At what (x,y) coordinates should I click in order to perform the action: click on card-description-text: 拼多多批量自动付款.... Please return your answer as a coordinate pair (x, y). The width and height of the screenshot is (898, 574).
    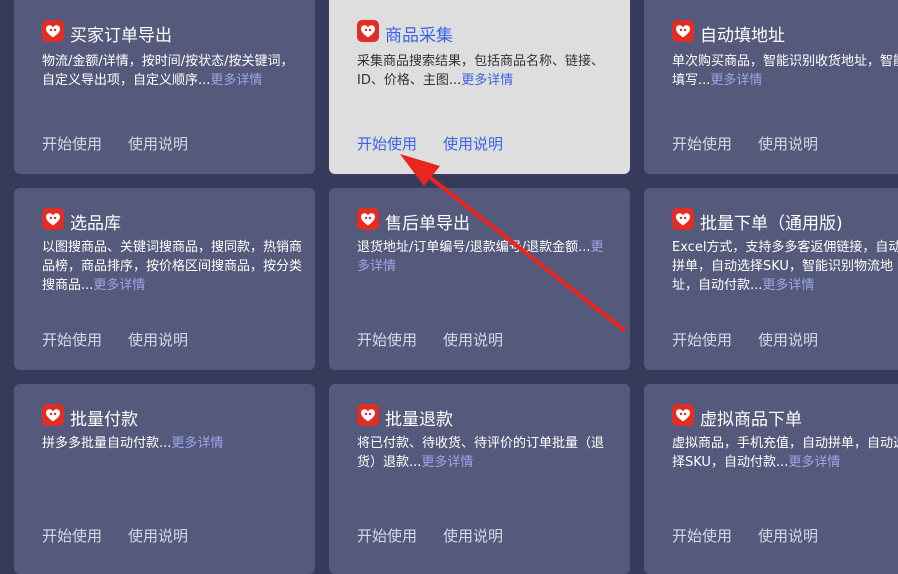
    Looking at the image, I should click on (107, 443).